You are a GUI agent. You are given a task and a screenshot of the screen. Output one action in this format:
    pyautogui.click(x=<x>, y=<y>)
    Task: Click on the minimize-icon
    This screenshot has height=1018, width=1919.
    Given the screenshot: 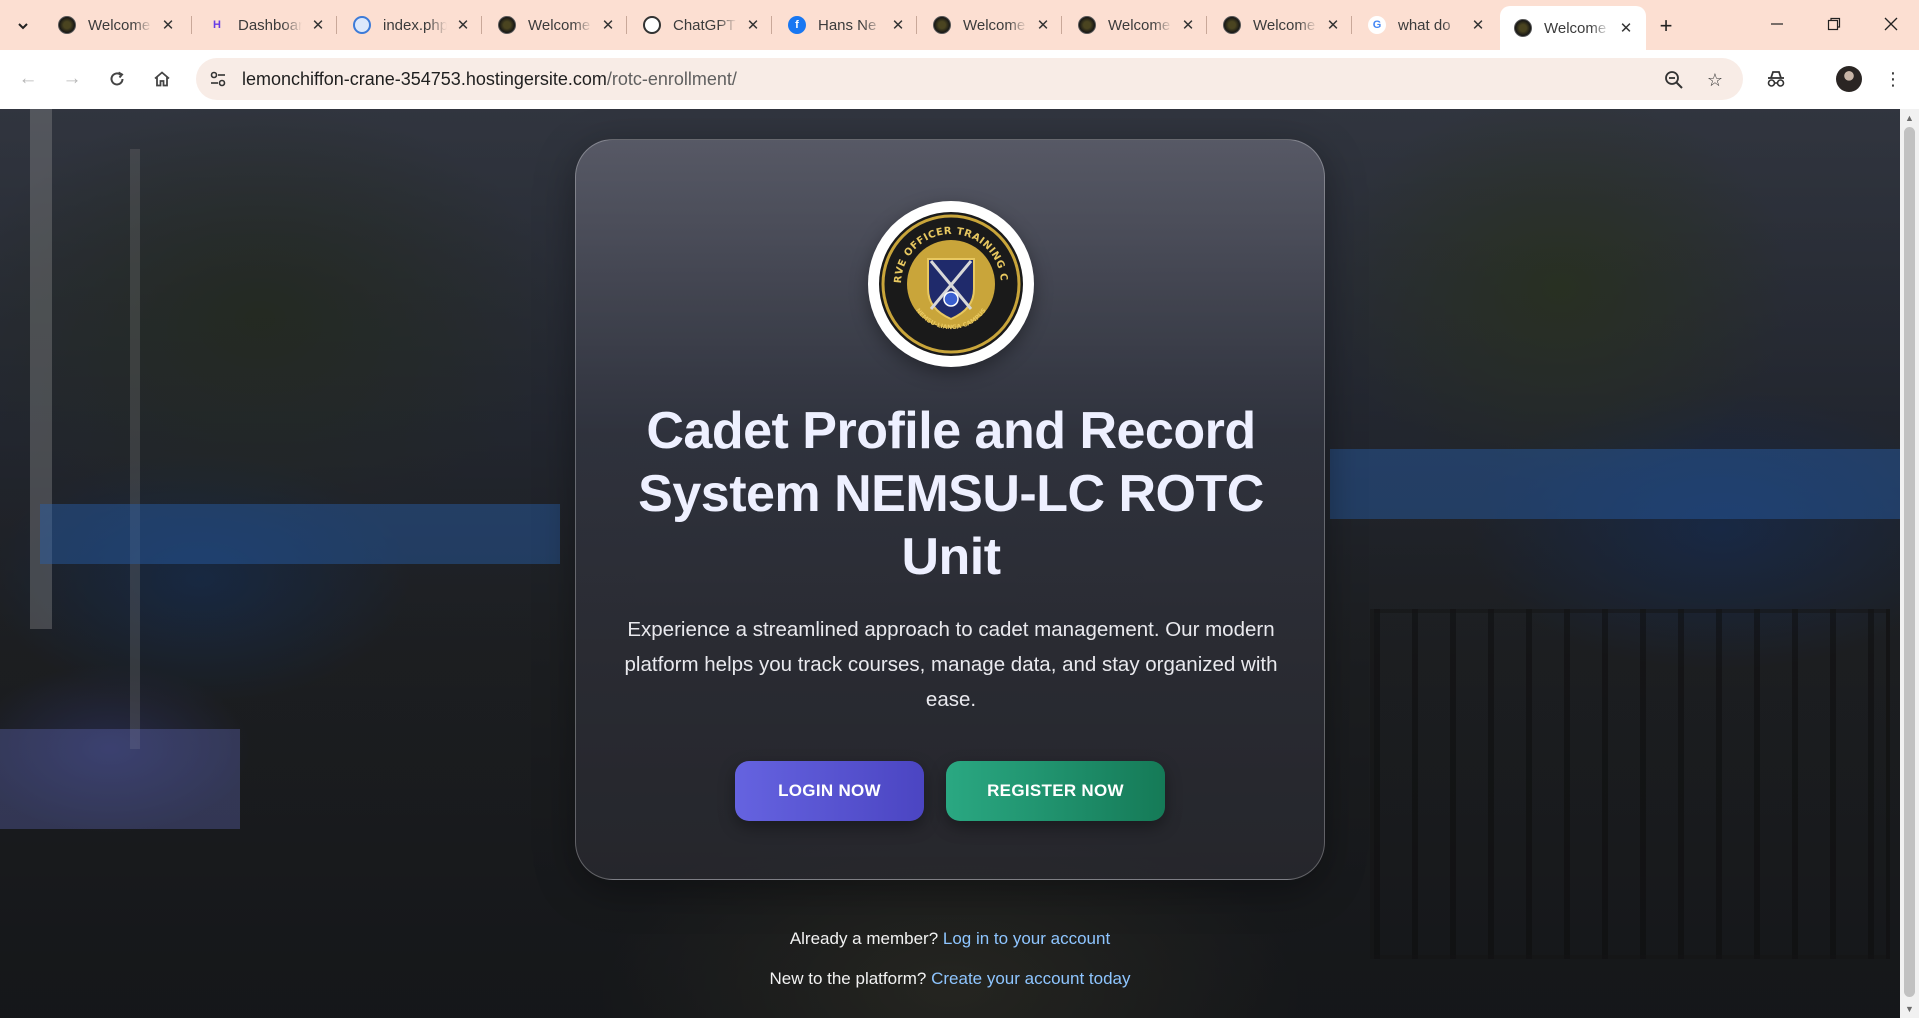 What is the action you would take?
    pyautogui.click(x=1777, y=24)
    